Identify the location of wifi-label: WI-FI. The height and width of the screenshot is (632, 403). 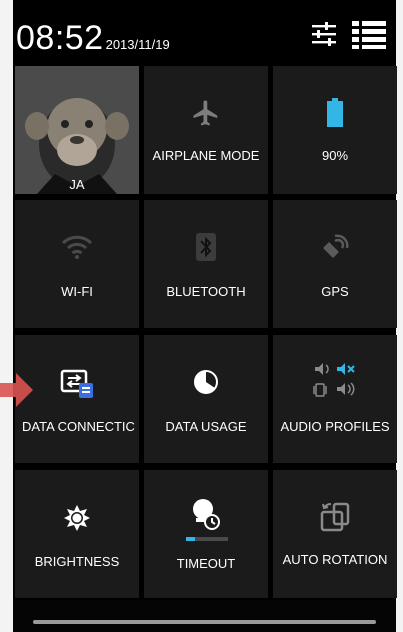
(77, 291).